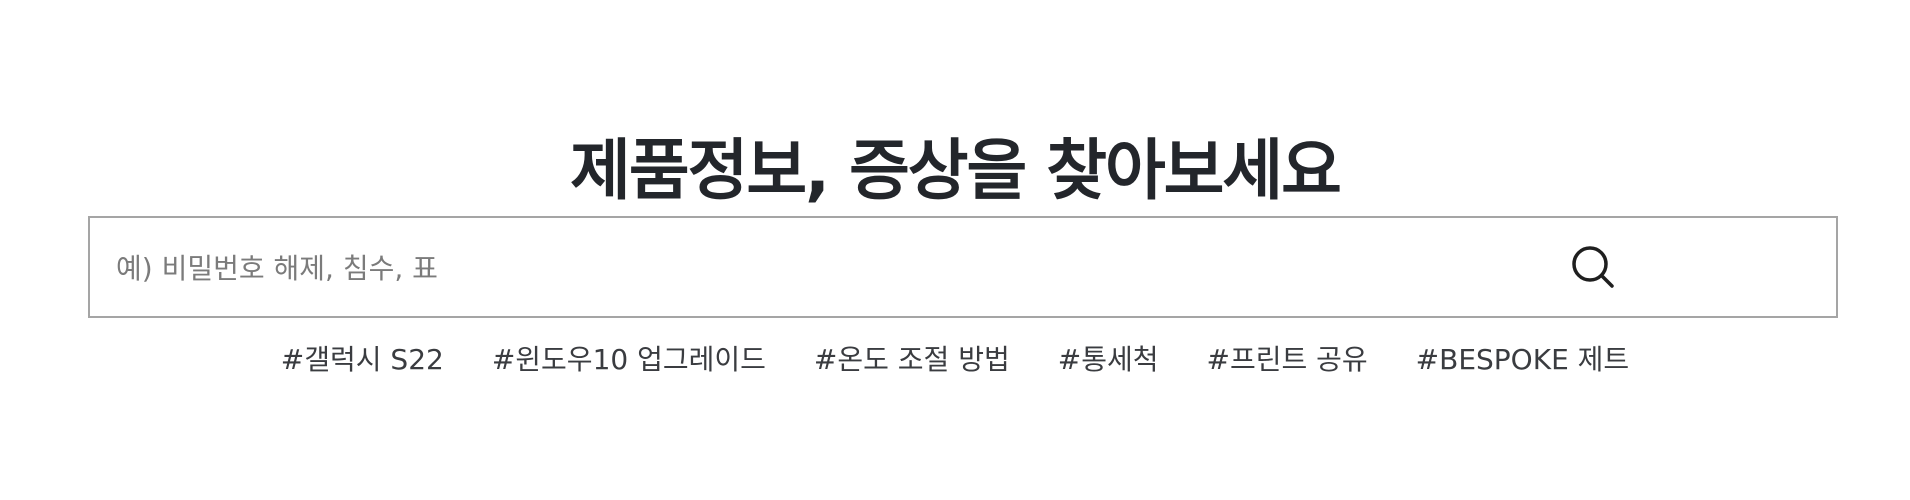 The height and width of the screenshot is (500, 1910). Describe the element at coordinates (912, 360) in the screenshot. I see `keyword-tag-temperature-control: #온도 조절 방법` at that location.